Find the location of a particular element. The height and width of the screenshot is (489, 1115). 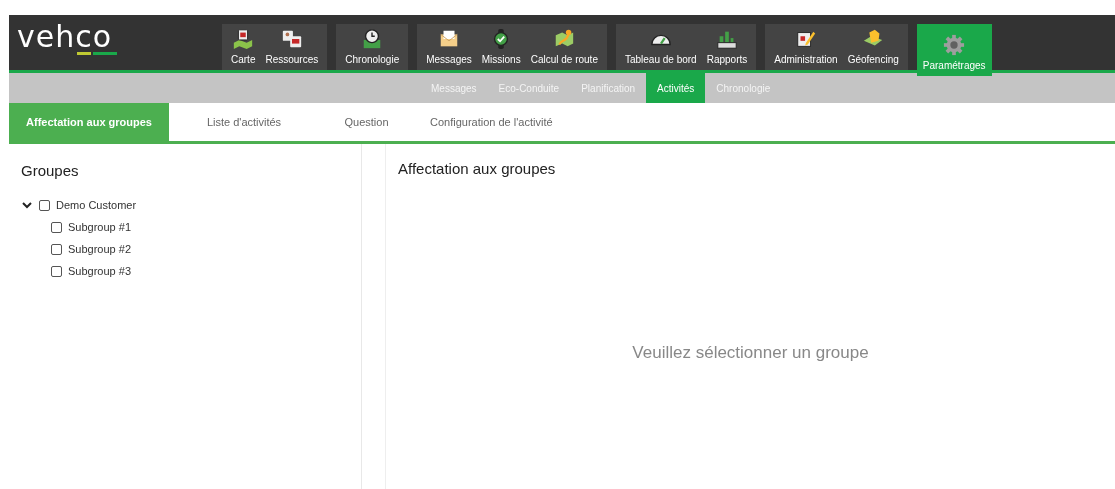

nav-button: Rapports is located at coordinates (727, 47).